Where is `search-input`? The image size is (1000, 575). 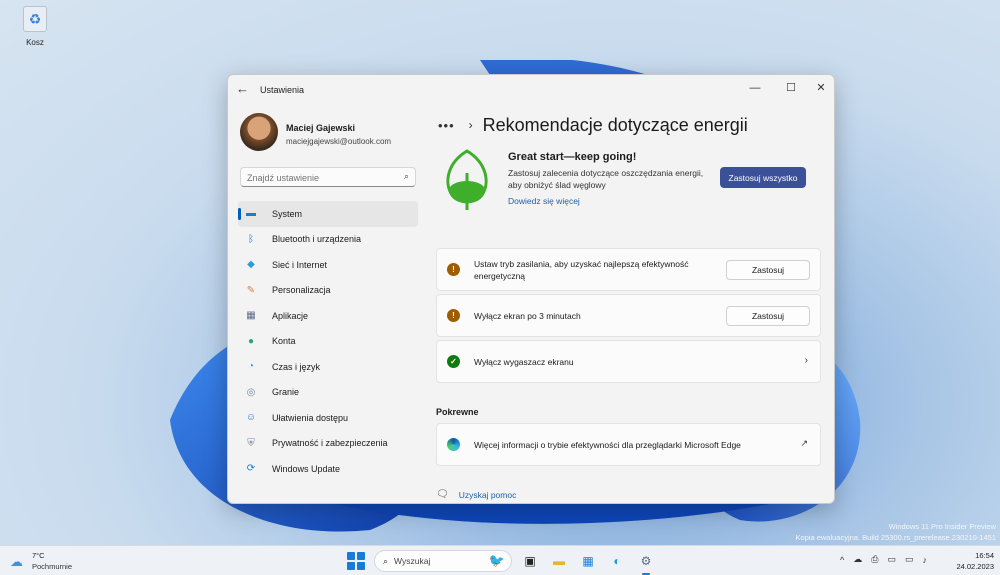 search-input is located at coordinates (316, 178).